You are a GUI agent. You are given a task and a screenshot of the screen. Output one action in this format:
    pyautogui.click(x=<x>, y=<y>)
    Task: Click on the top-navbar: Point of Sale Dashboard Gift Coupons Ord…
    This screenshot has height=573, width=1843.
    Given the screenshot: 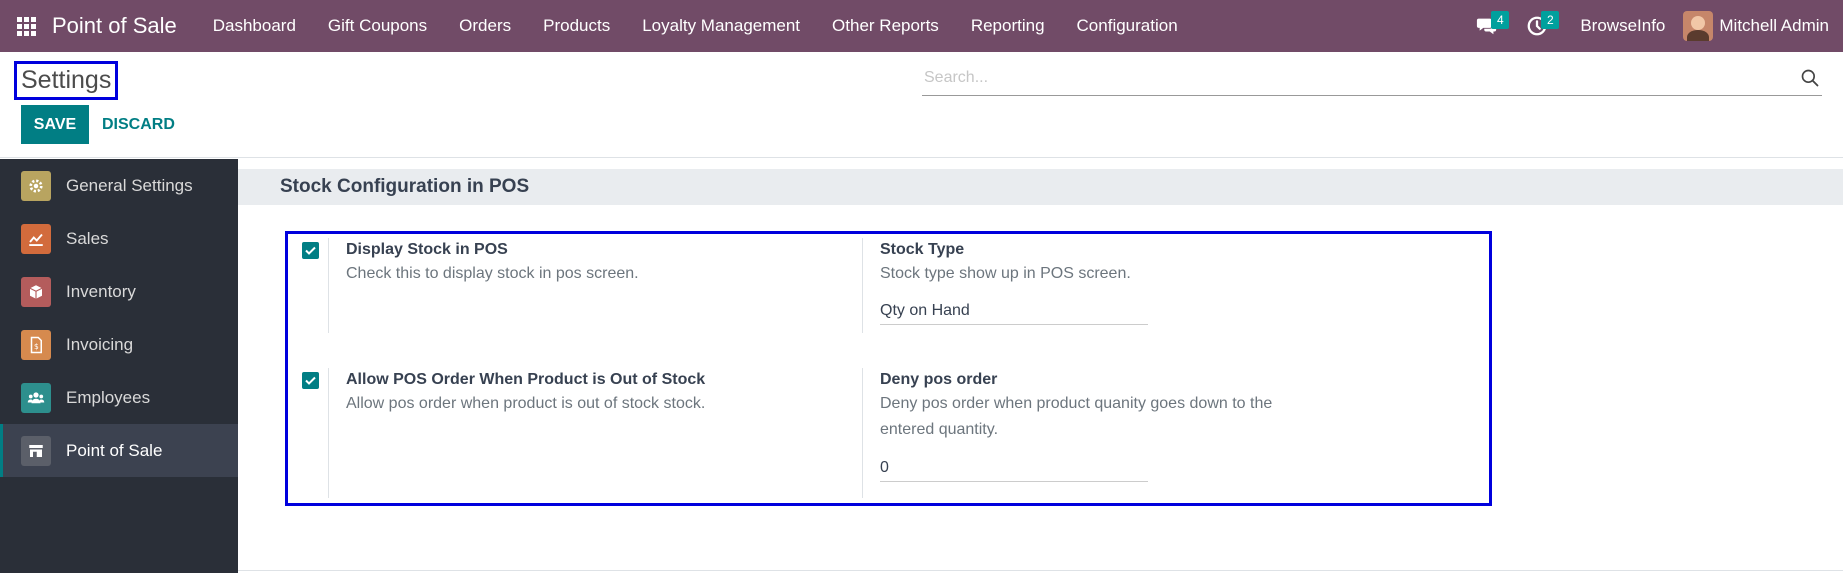 What is the action you would take?
    pyautogui.click(x=921, y=26)
    